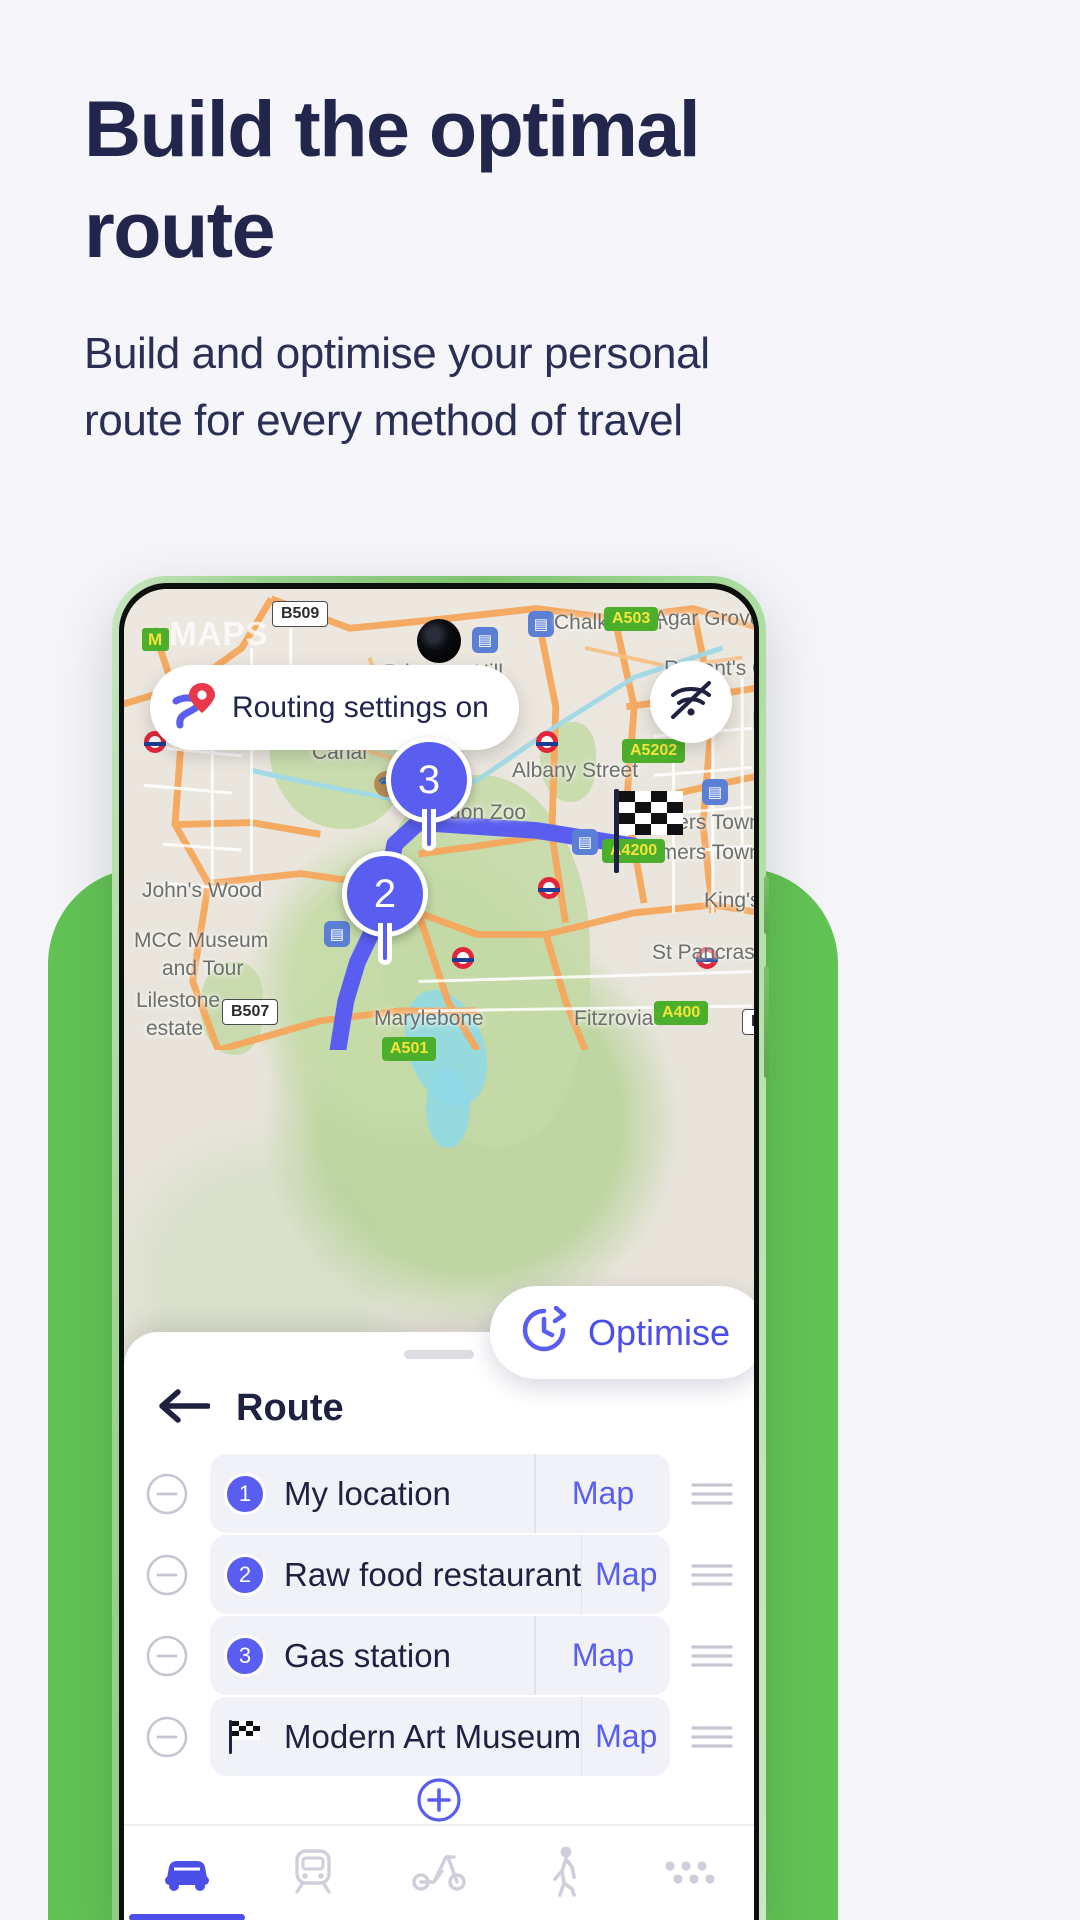  Describe the element at coordinates (392, 179) in the screenshot. I see `page-title: Build the optimal route` at that location.